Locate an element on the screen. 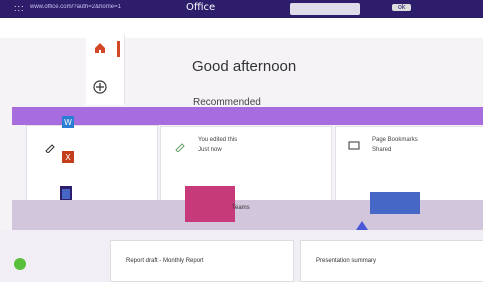 The width and height of the screenshot is (483, 282). app-launcher-icon: ::: is located at coordinates (19, 8).